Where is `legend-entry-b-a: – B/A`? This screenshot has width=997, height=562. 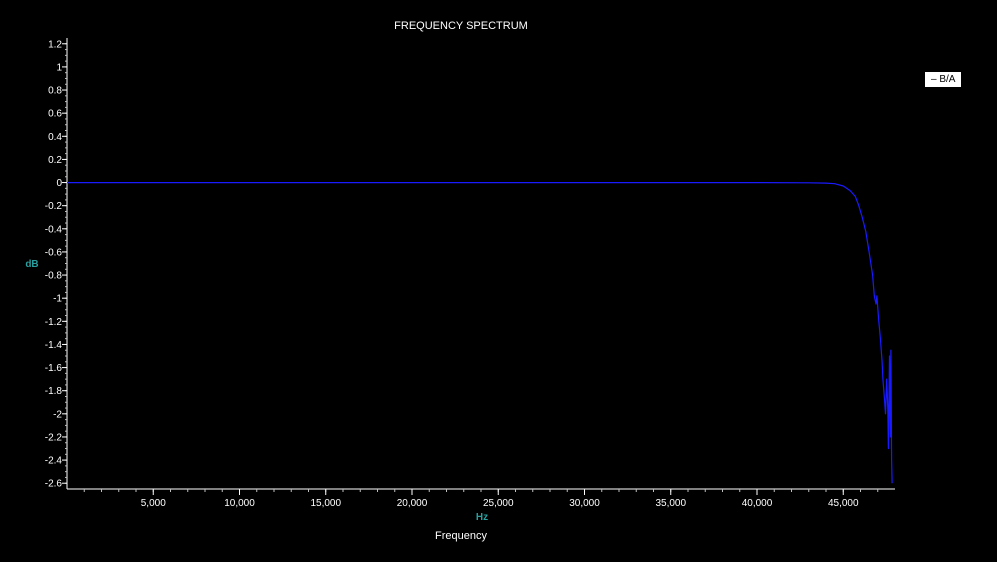
legend-entry-b-a: – B/A is located at coordinates (943, 79).